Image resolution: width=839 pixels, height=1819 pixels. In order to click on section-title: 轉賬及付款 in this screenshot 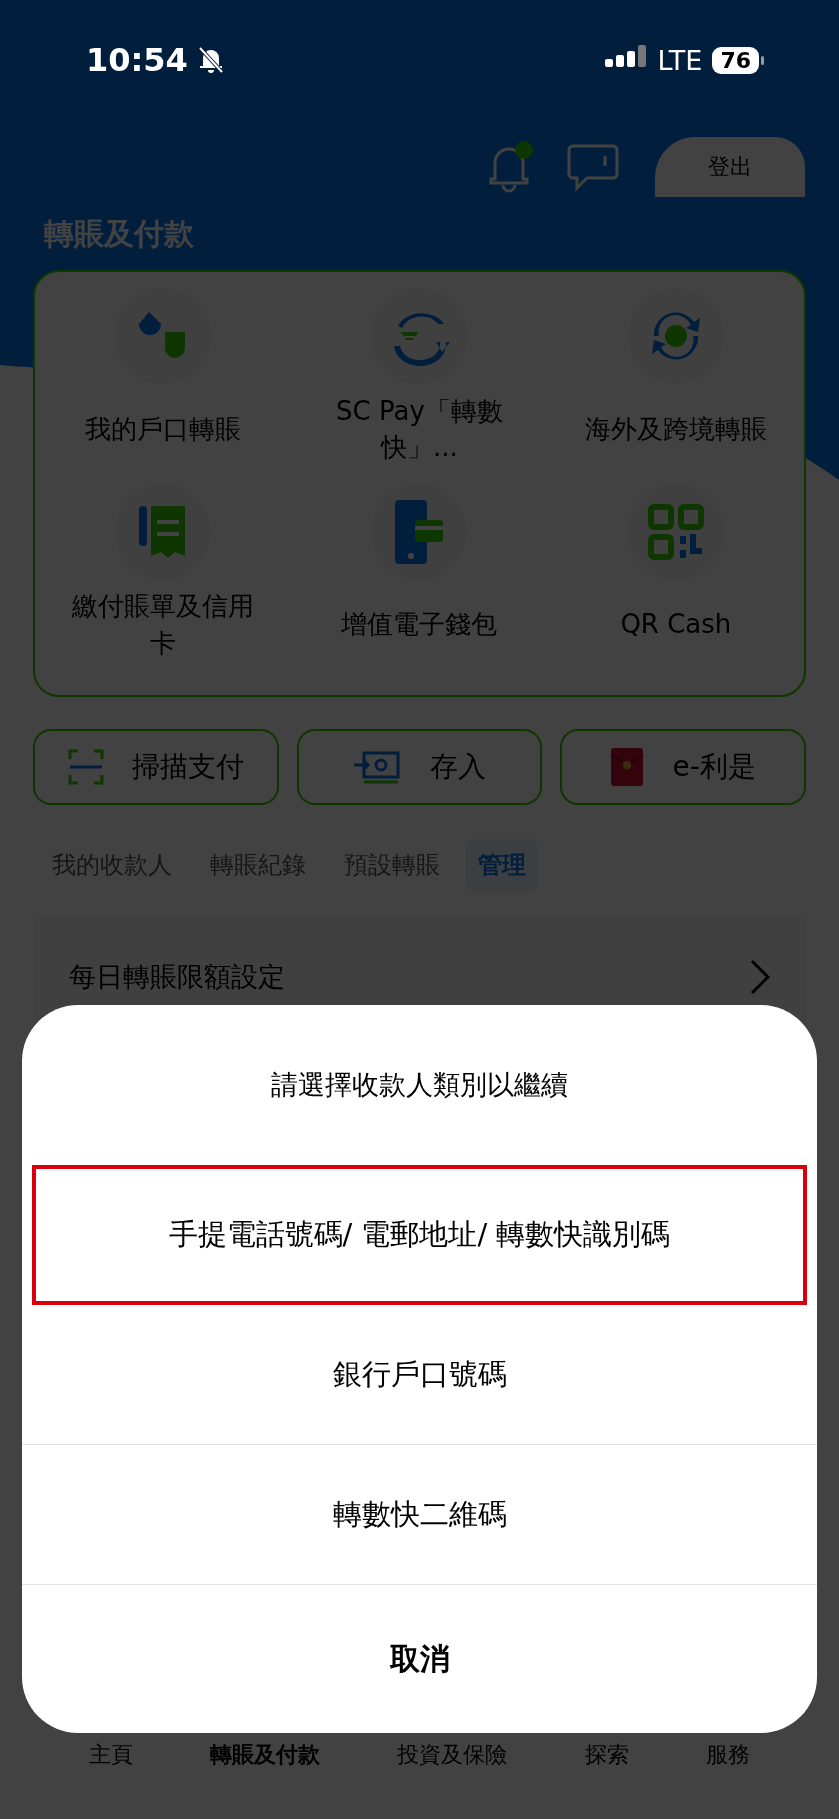, I will do `click(119, 234)`.